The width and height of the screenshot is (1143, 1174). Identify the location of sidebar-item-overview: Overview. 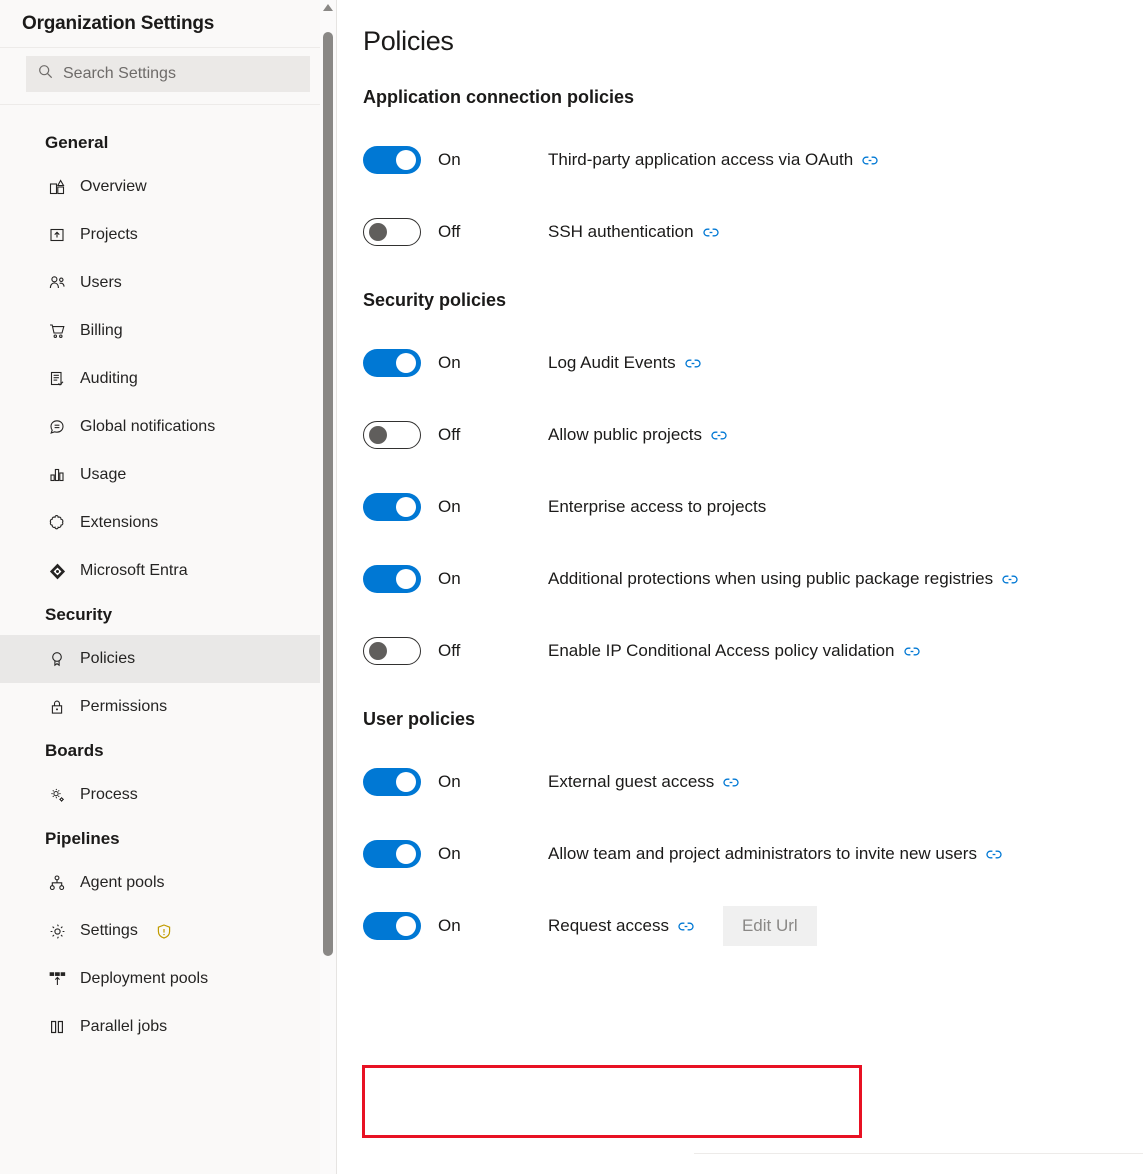
(168, 187).